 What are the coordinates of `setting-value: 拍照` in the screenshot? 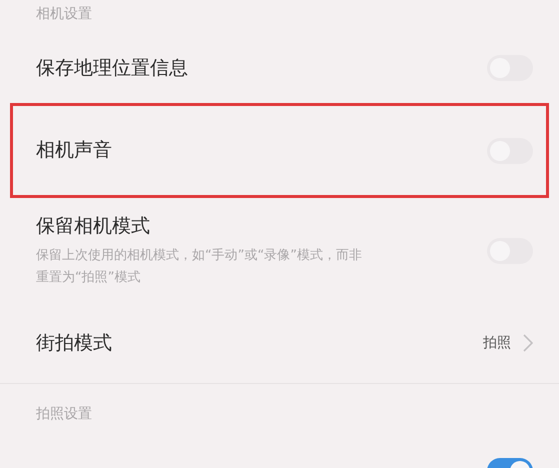 It's located at (497, 343).